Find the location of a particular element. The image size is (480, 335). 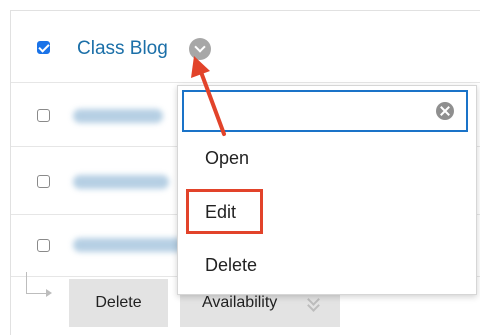

menu-item-open: Open is located at coordinates (227, 158).